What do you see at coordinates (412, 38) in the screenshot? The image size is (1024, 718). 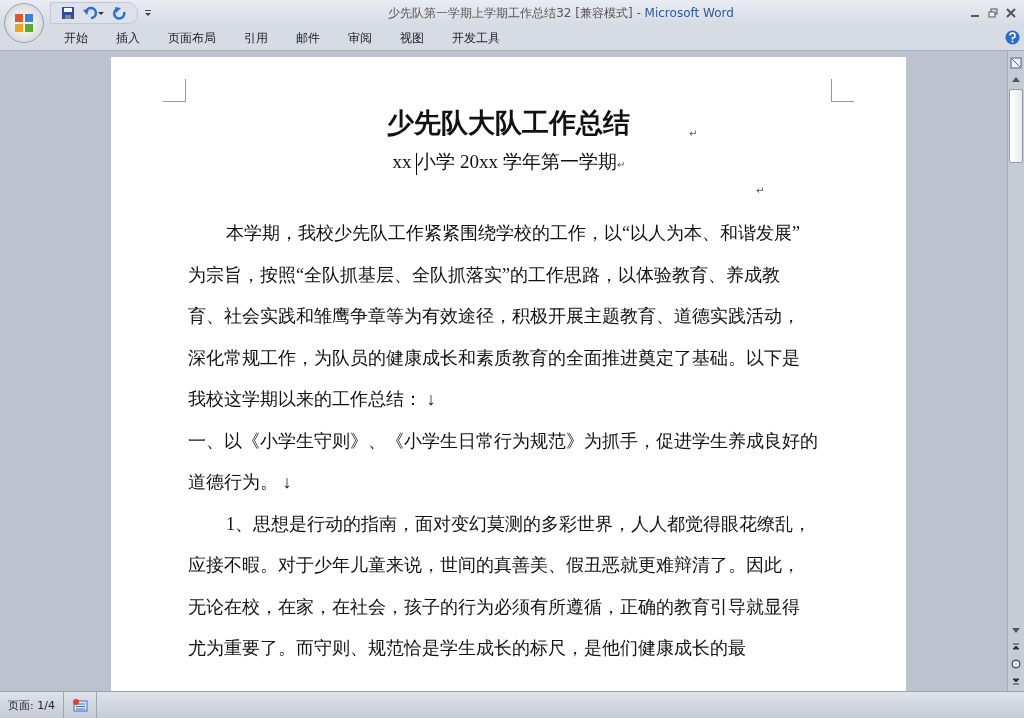 I see `ribbon-tab: 视图` at bounding box center [412, 38].